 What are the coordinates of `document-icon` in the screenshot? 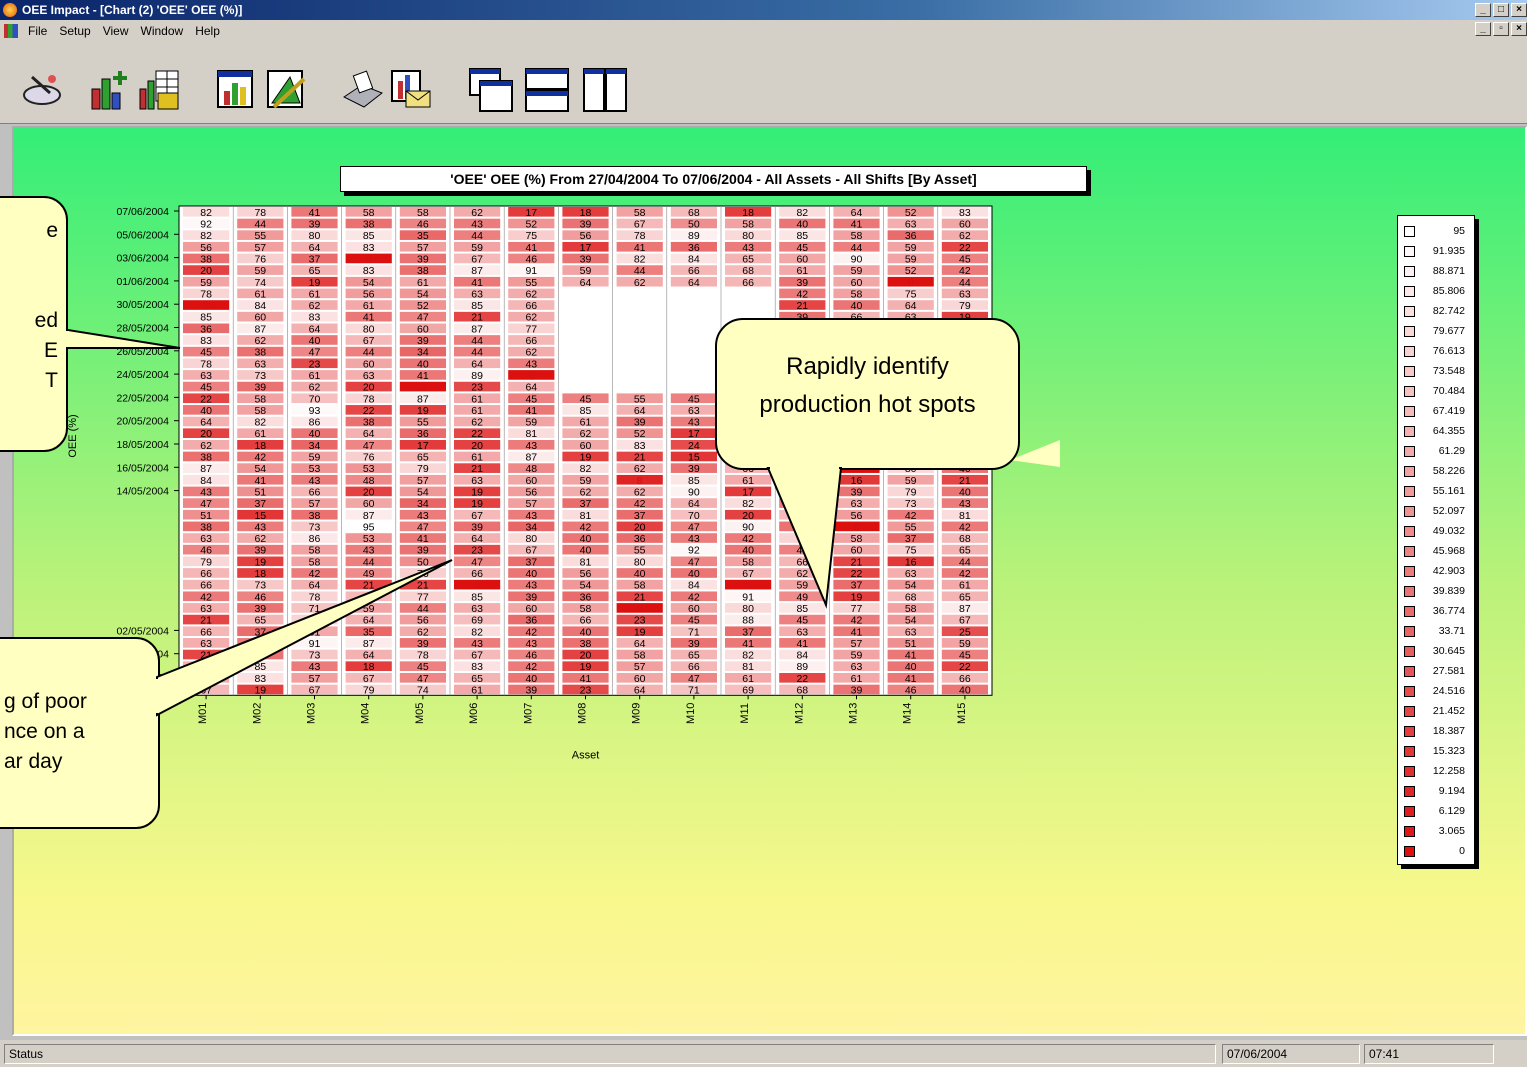 It's located at (11, 31).